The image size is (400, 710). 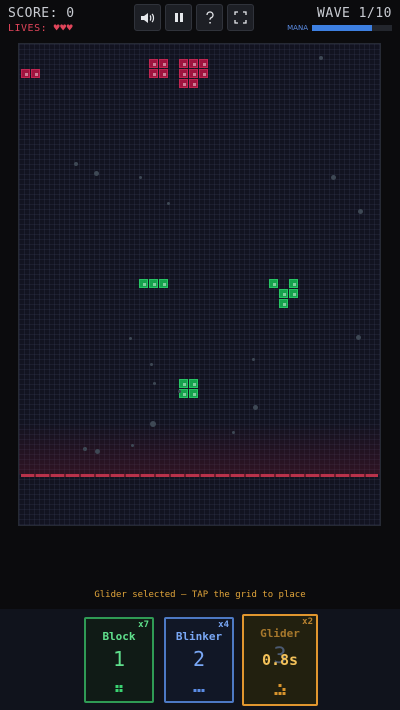 I want to click on hud-wave: WAVE 1/10 MANA, so click(x=339, y=19).